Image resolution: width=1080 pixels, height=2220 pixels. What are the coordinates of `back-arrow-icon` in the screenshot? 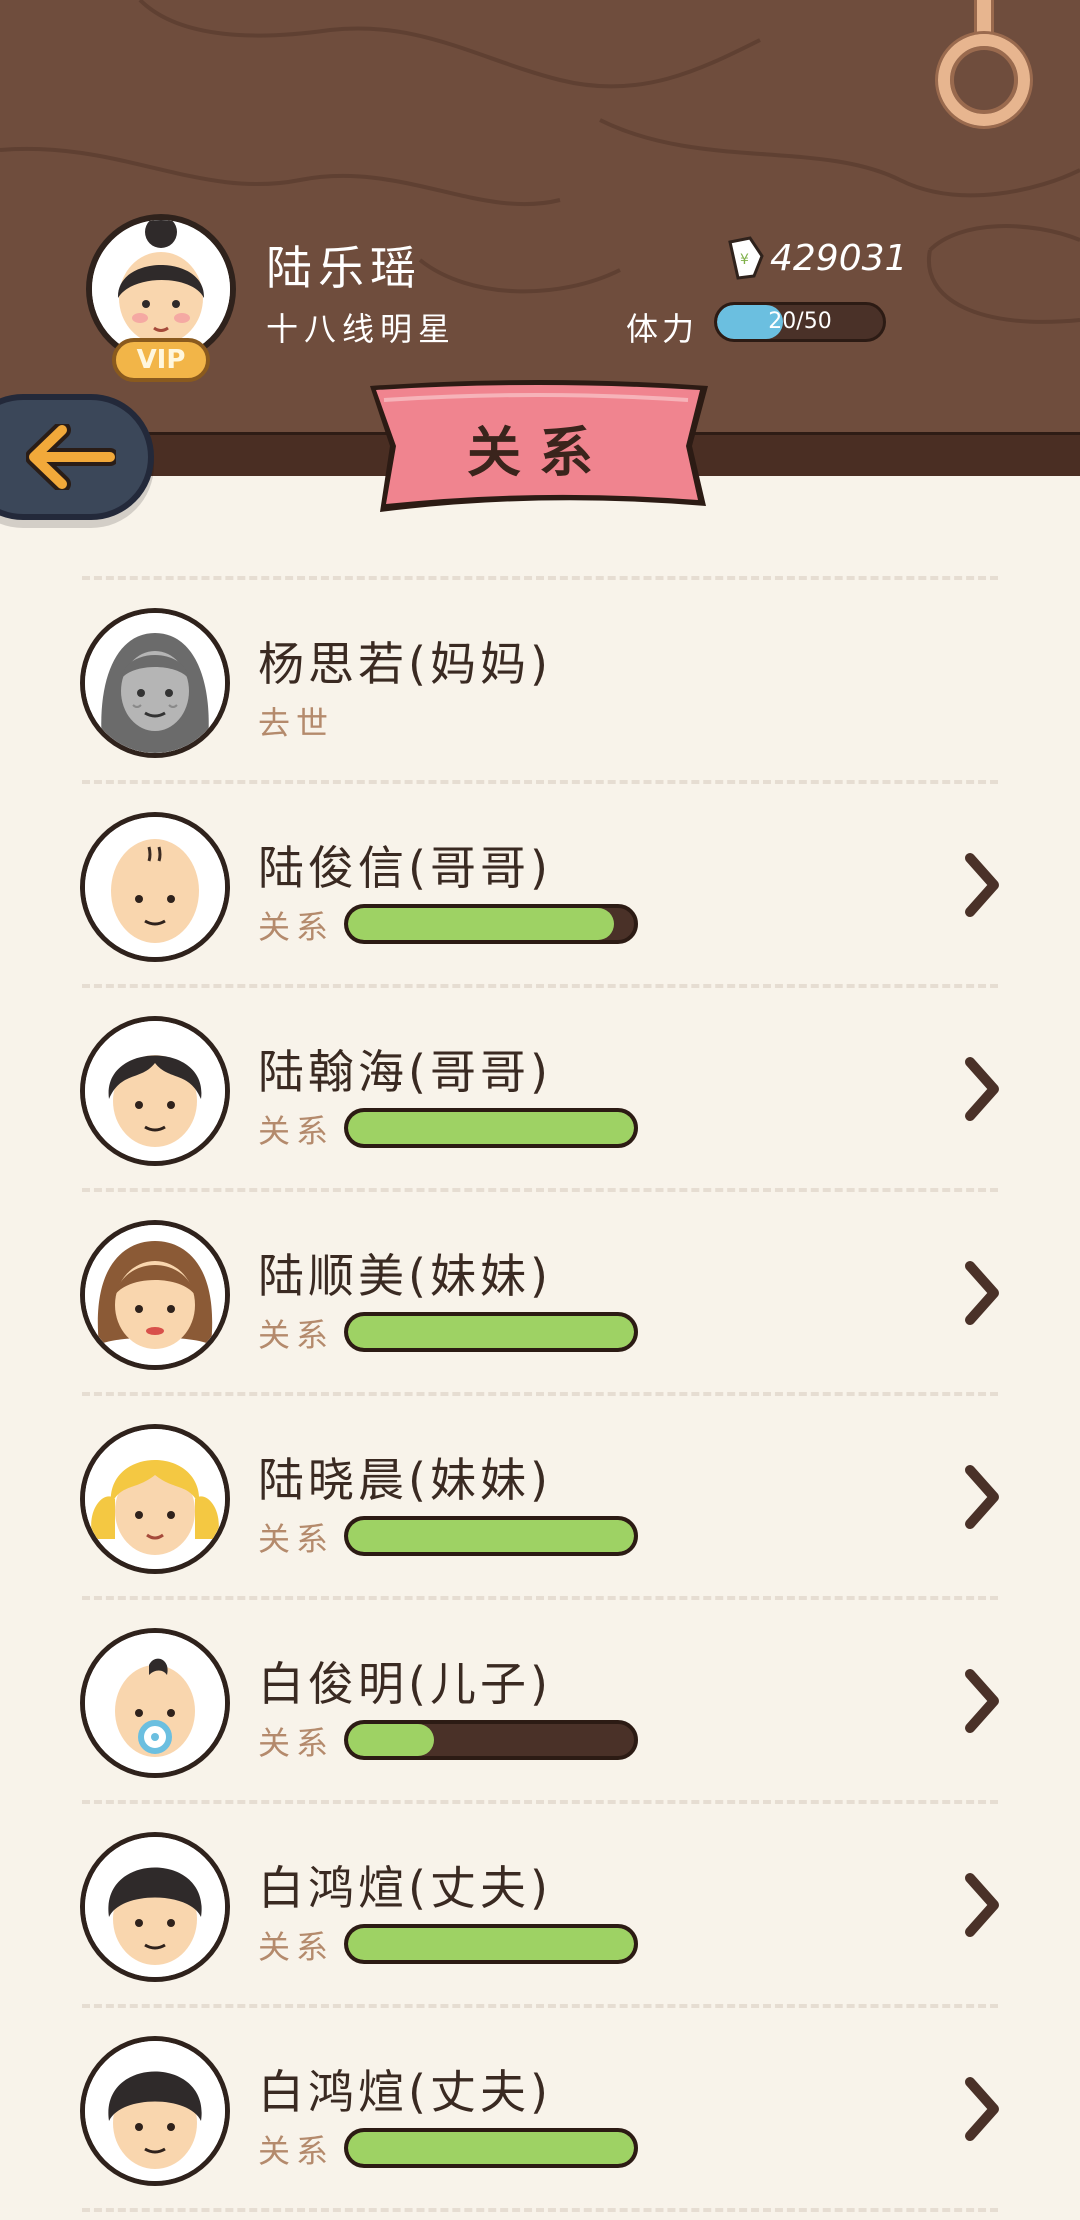 It's located at (71, 457).